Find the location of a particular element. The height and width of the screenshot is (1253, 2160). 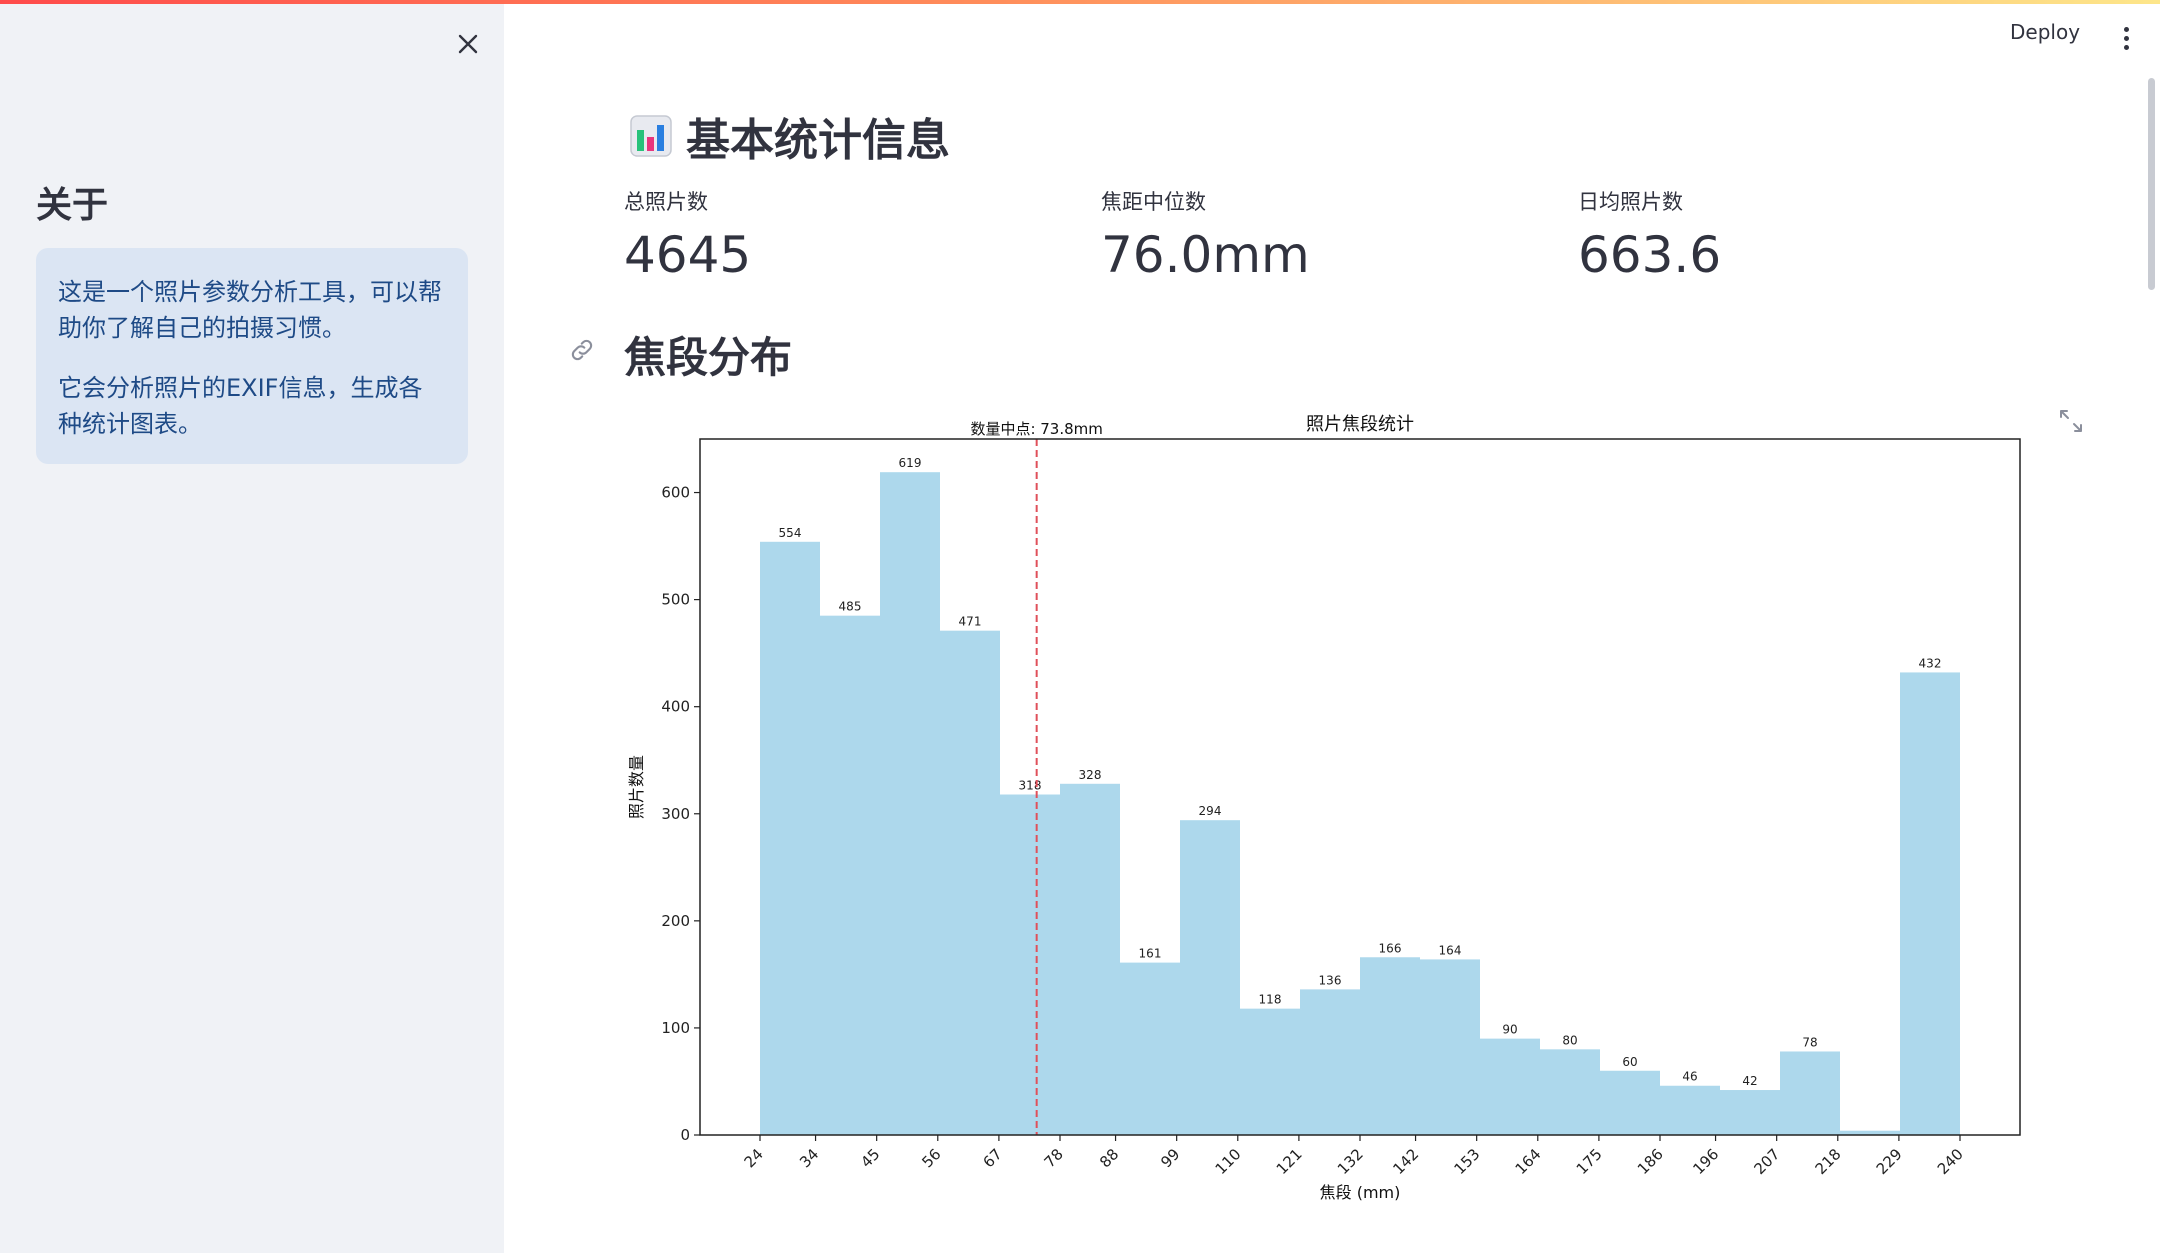

y-tick-label: 100 is located at coordinates (675, 1028).